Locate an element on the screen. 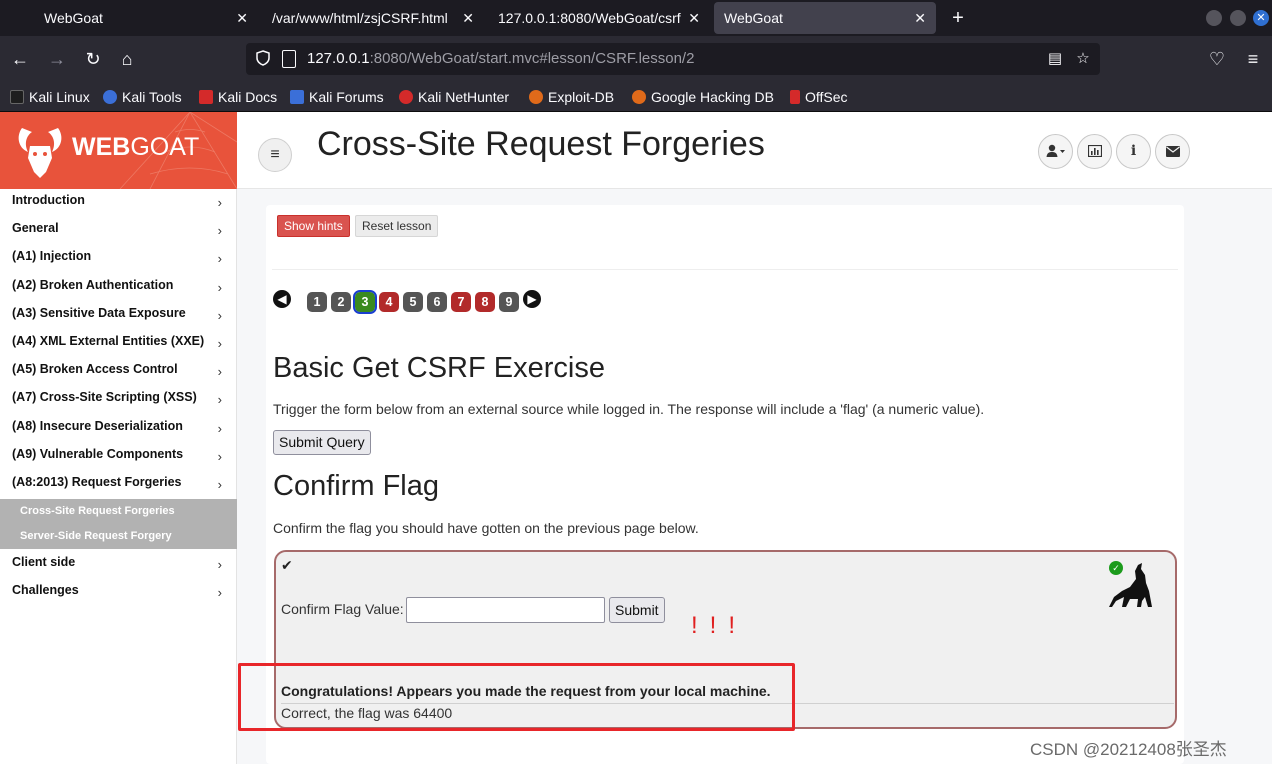 This screenshot has height=764, width=1272. about-button: i is located at coordinates (1133, 151).